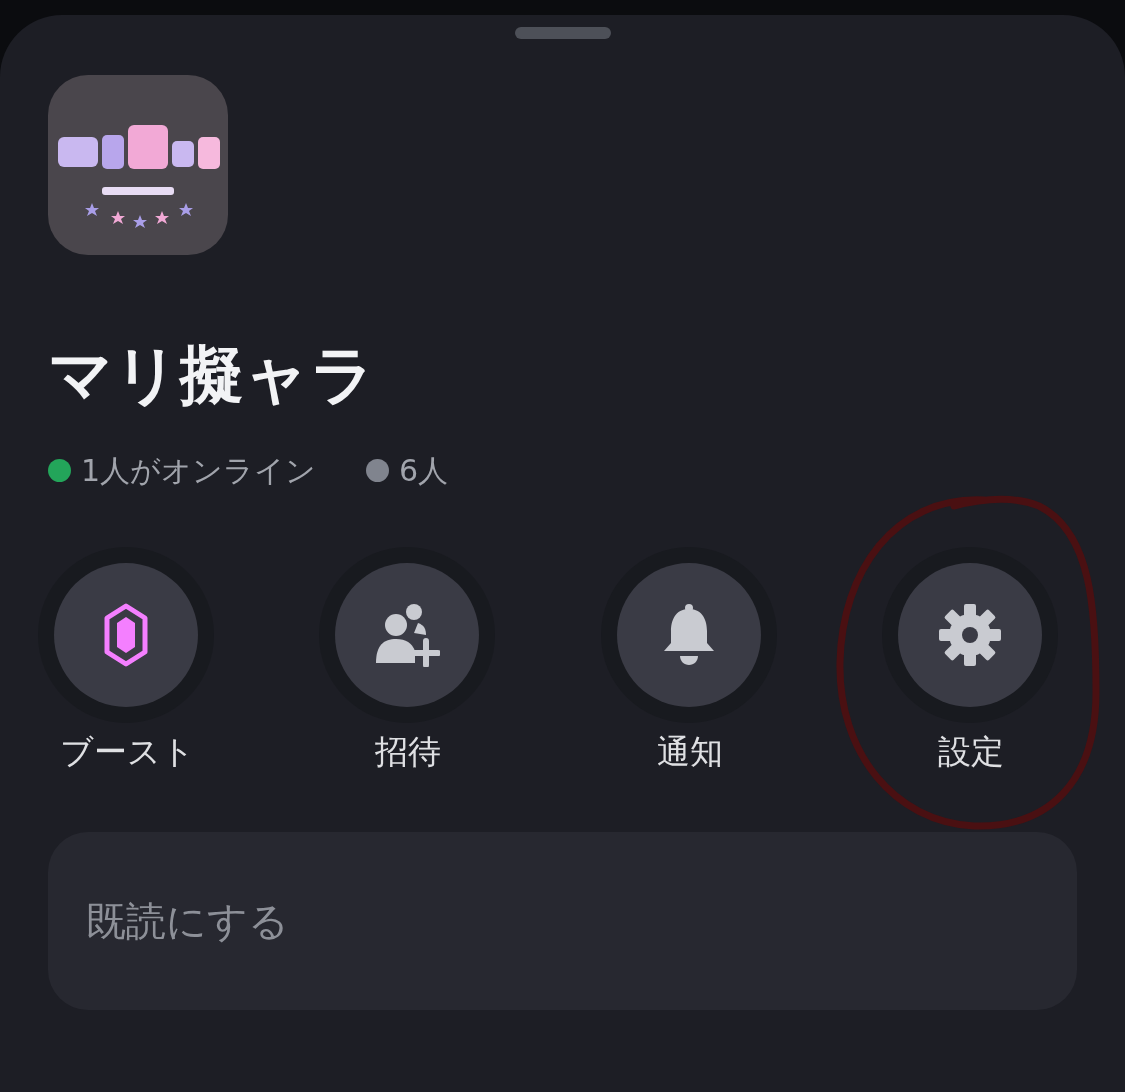  Describe the element at coordinates (424, 470) in the screenshot. I see `member-count: 6人` at that location.